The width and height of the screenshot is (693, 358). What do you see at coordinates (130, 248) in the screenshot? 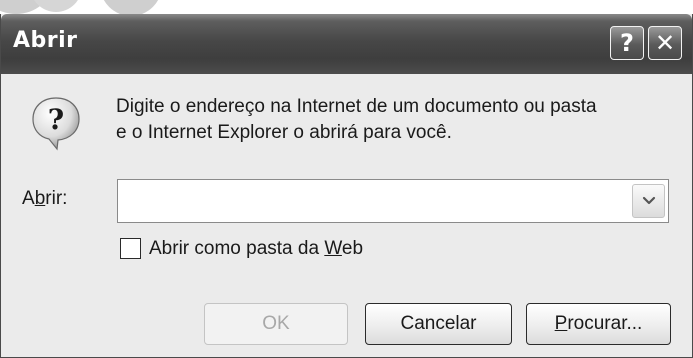
I see `open-as-web-folder-checkbox` at bounding box center [130, 248].